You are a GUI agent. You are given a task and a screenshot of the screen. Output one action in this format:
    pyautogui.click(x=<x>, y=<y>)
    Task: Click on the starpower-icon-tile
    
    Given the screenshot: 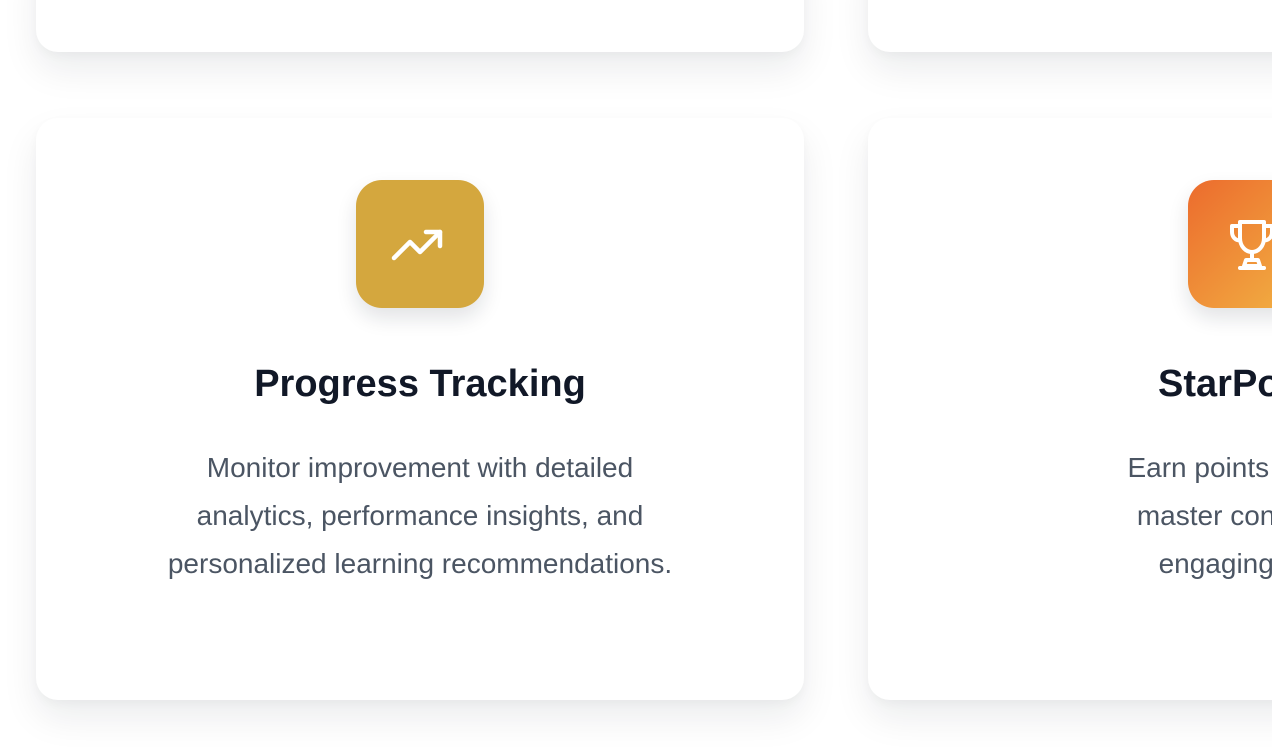 What is the action you would take?
    pyautogui.click(x=1230, y=244)
    